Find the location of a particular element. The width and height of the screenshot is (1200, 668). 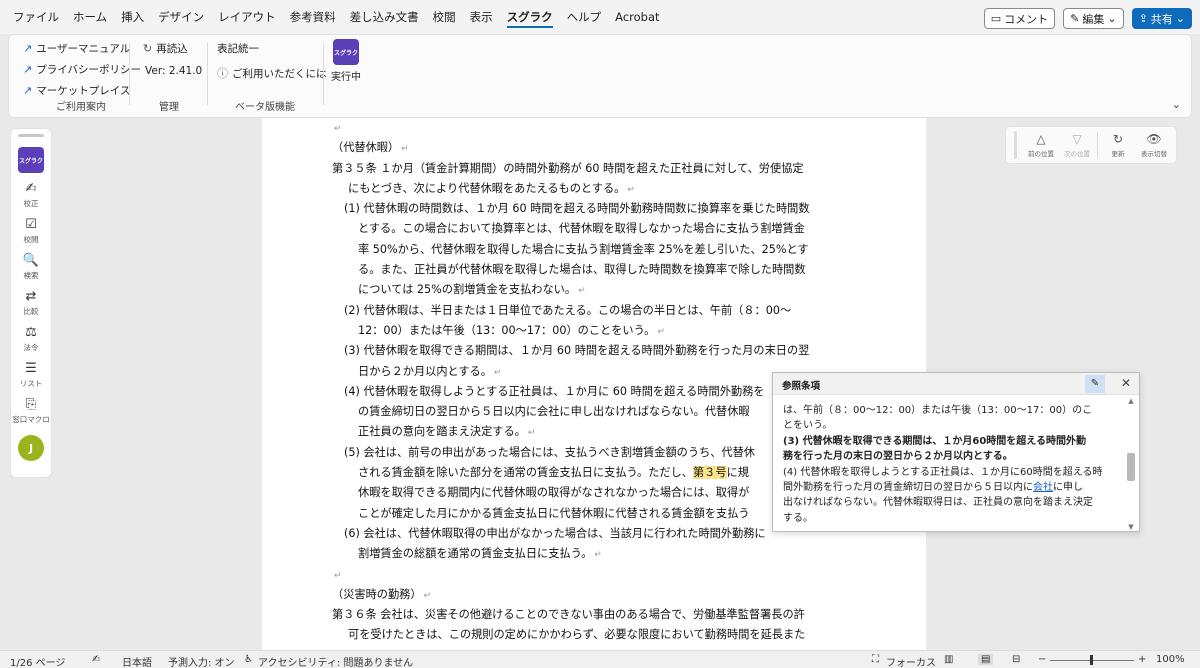

share-label: 共有 is located at coordinates (1161, 19).